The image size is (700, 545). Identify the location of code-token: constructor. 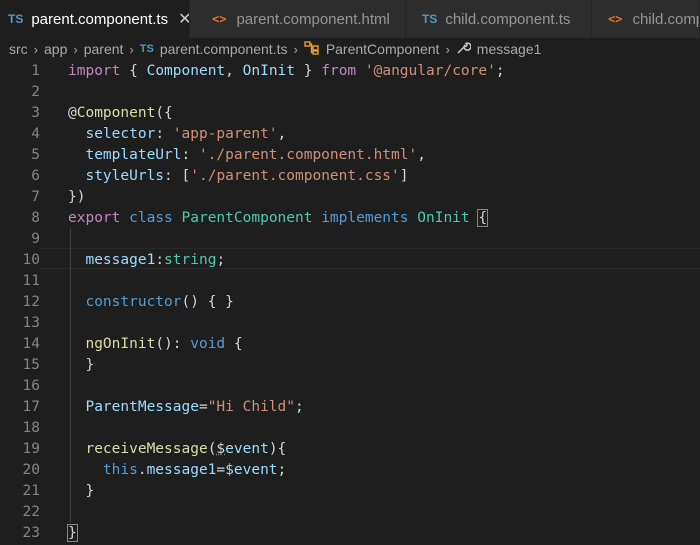
(133, 302).